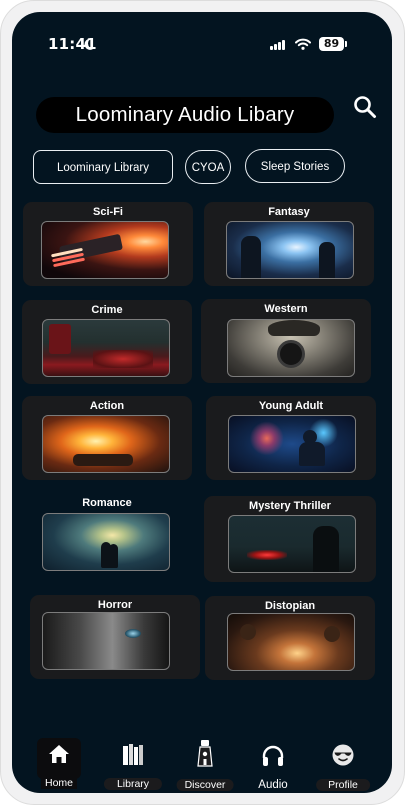 The image size is (405, 805). I want to click on genre-card-fantasy: Fantasy, so click(289, 244).